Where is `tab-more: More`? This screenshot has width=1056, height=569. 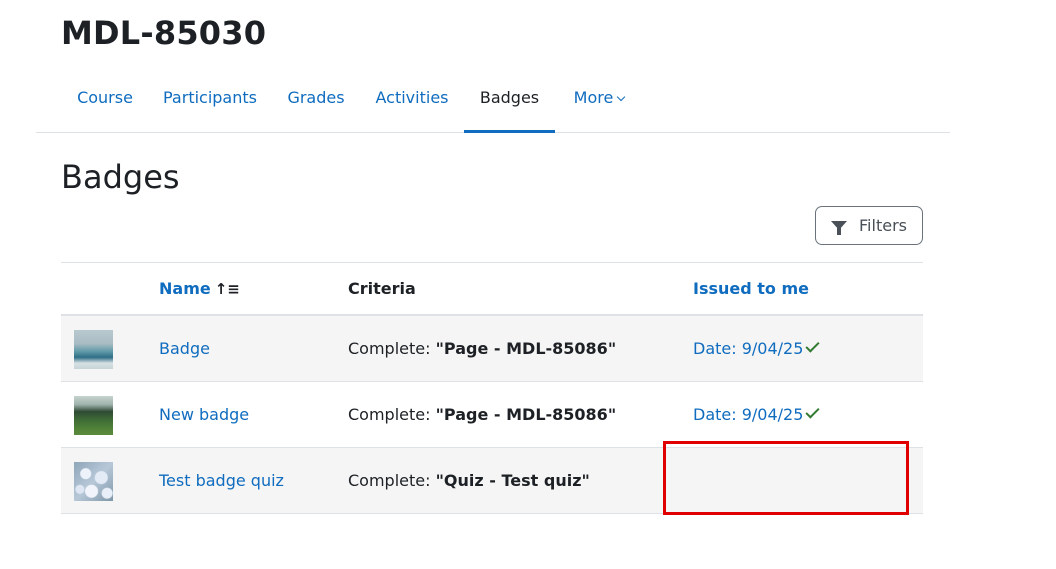 tab-more: More is located at coordinates (599, 101).